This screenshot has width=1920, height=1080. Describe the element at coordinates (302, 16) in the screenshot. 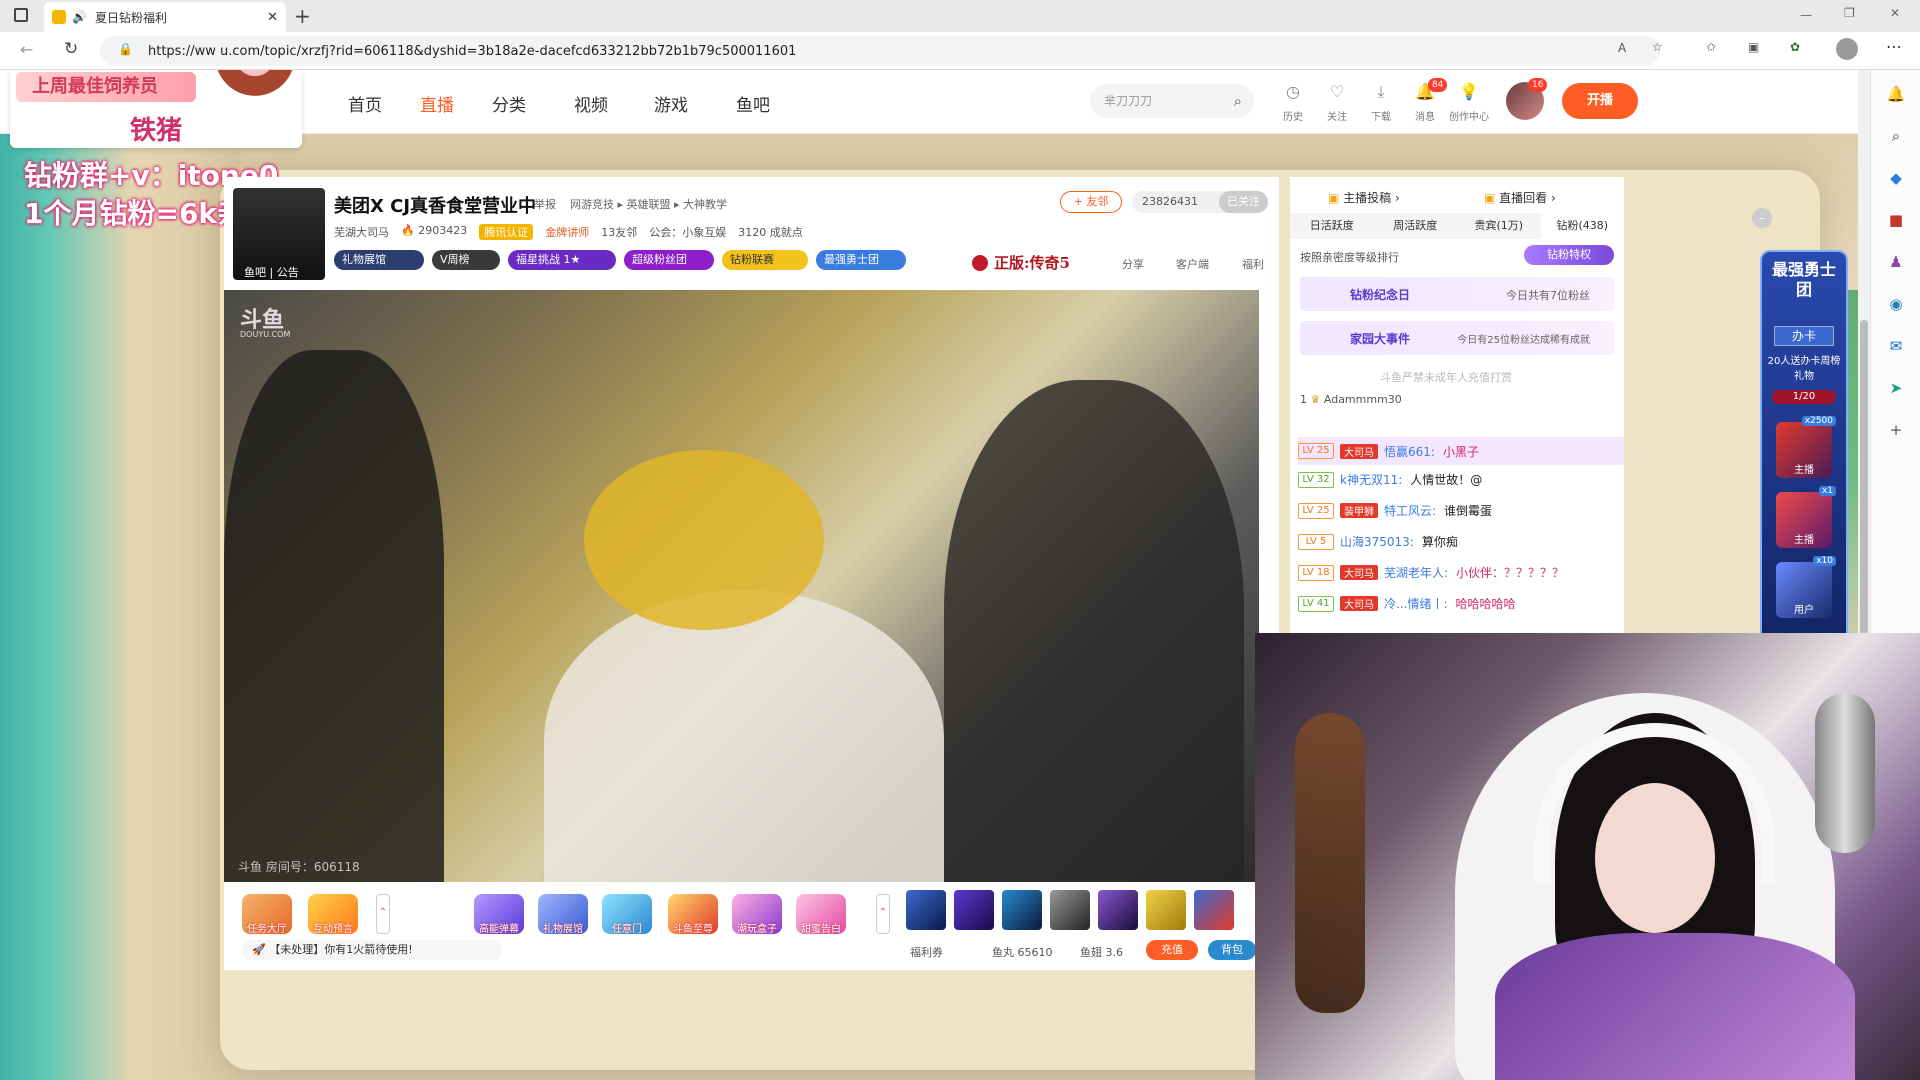

I see `new-tab-icon: +` at that location.